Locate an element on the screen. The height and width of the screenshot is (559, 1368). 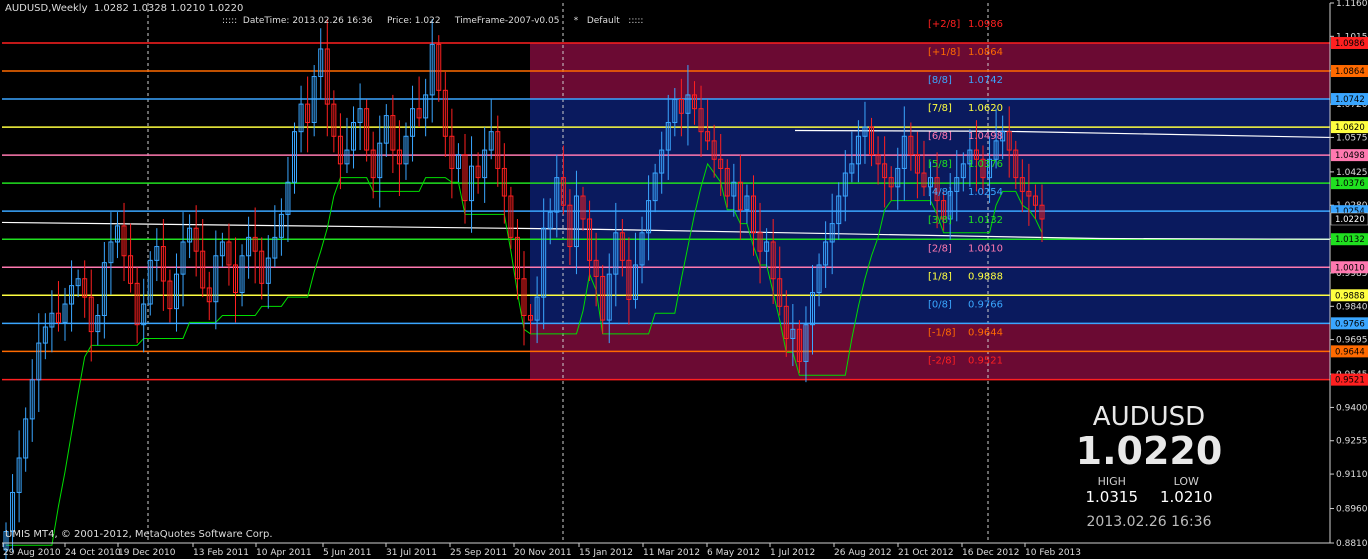
level-price-box-text: 1.0986 is located at coordinates (1350, 44).